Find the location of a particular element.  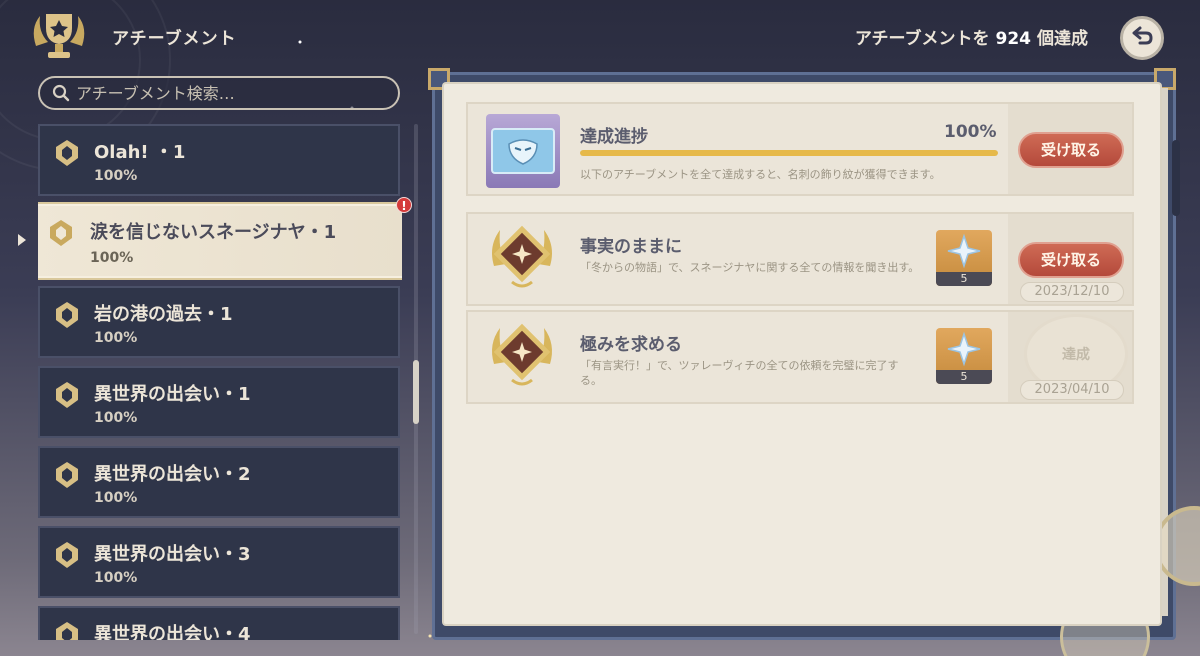

progress-bar is located at coordinates (789, 153).